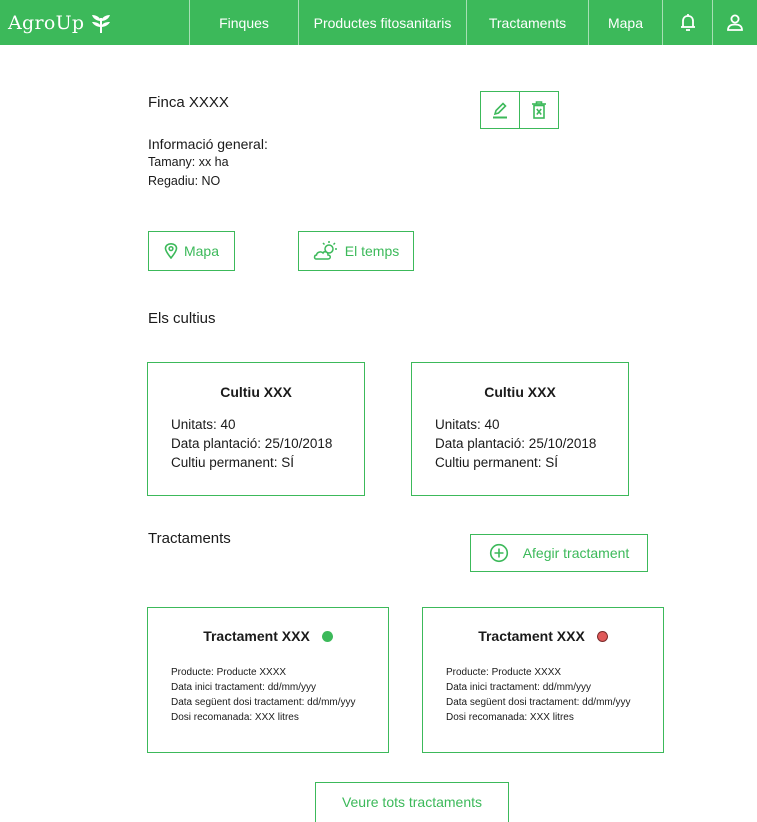 This screenshot has width=757, height=822. What do you see at coordinates (46, 22) in the screenshot?
I see `logo-text: AgroUp` at bounding box center [46, 22].